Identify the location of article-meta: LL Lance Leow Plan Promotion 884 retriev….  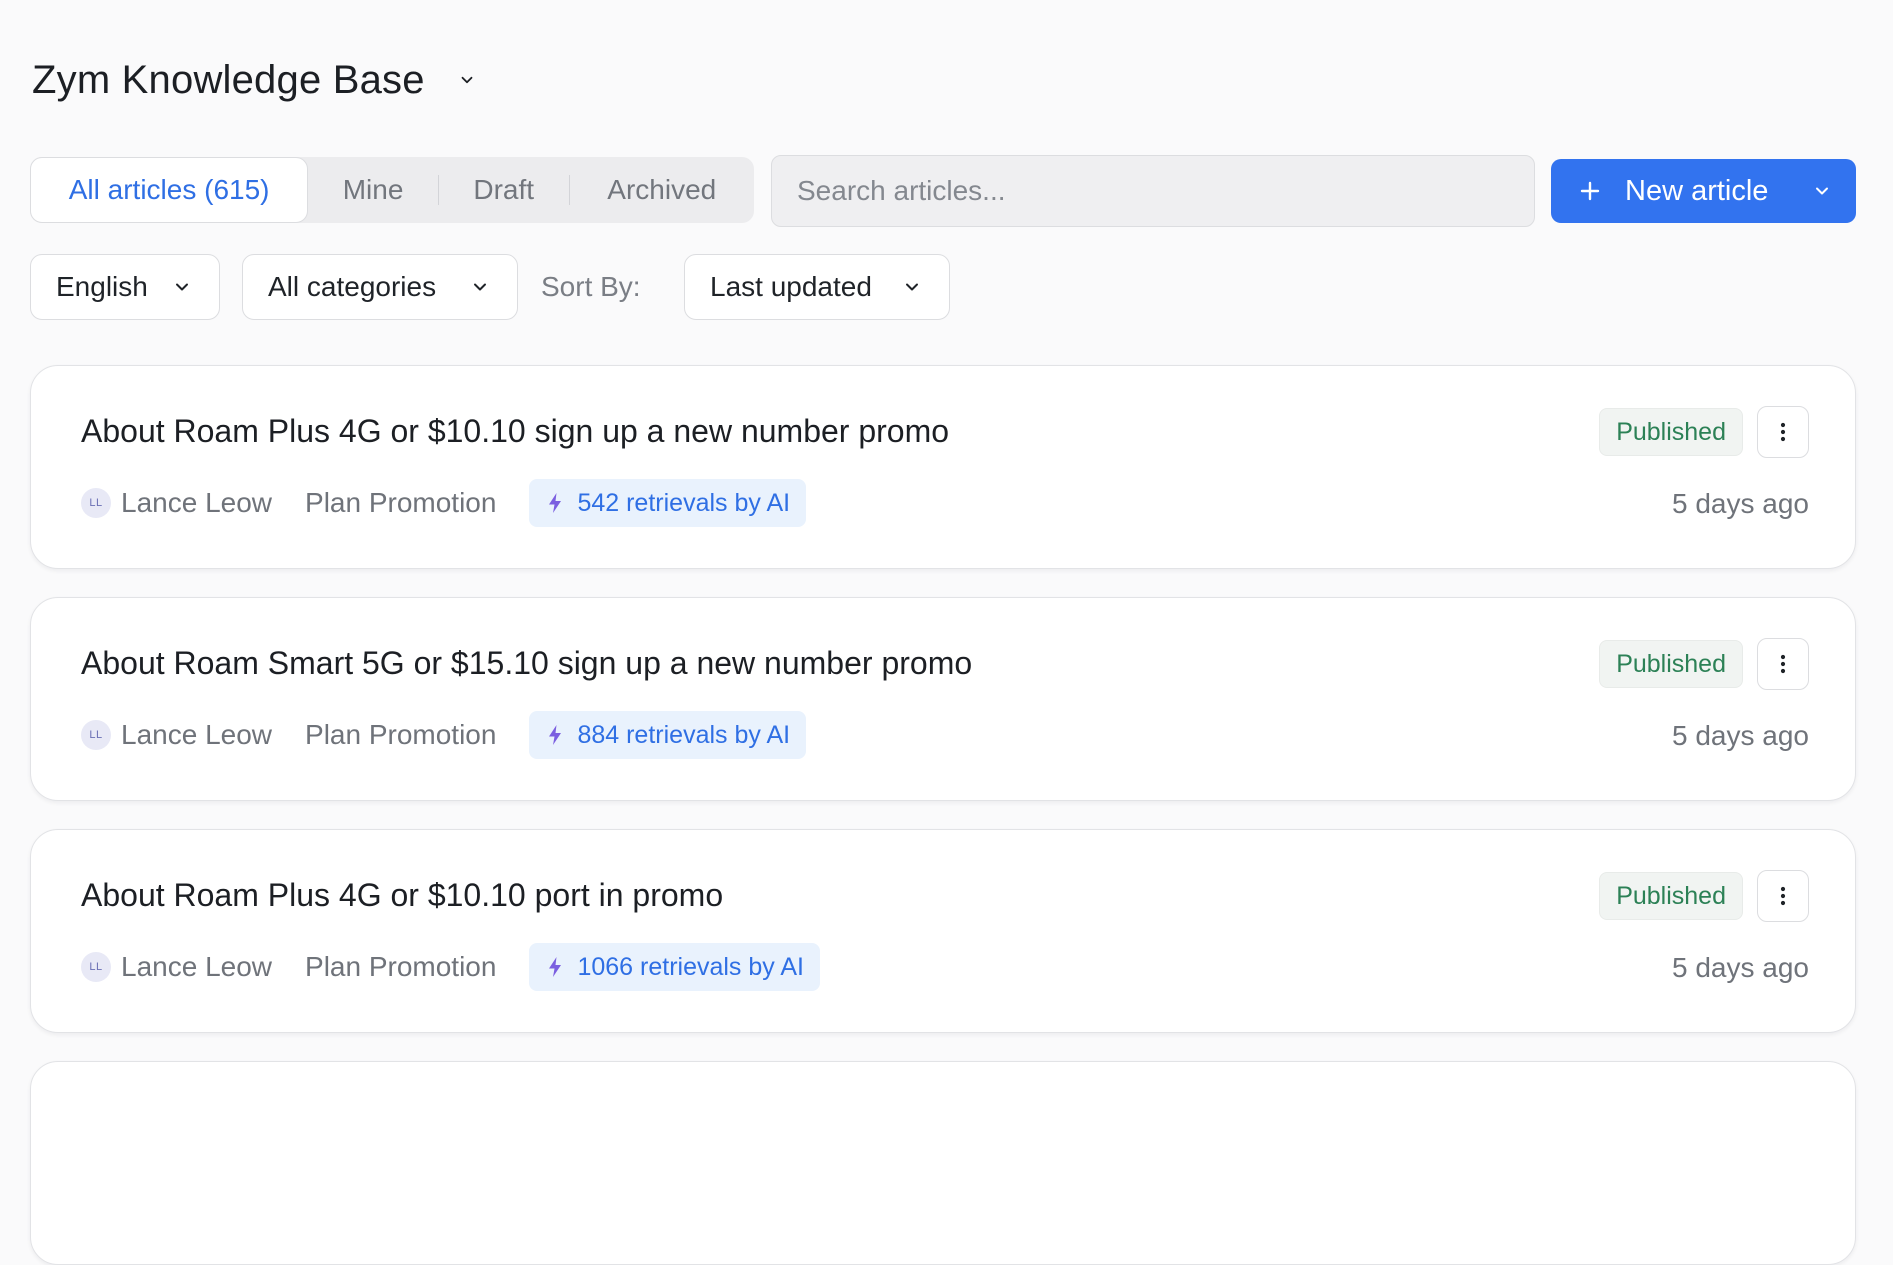
(444, 735).